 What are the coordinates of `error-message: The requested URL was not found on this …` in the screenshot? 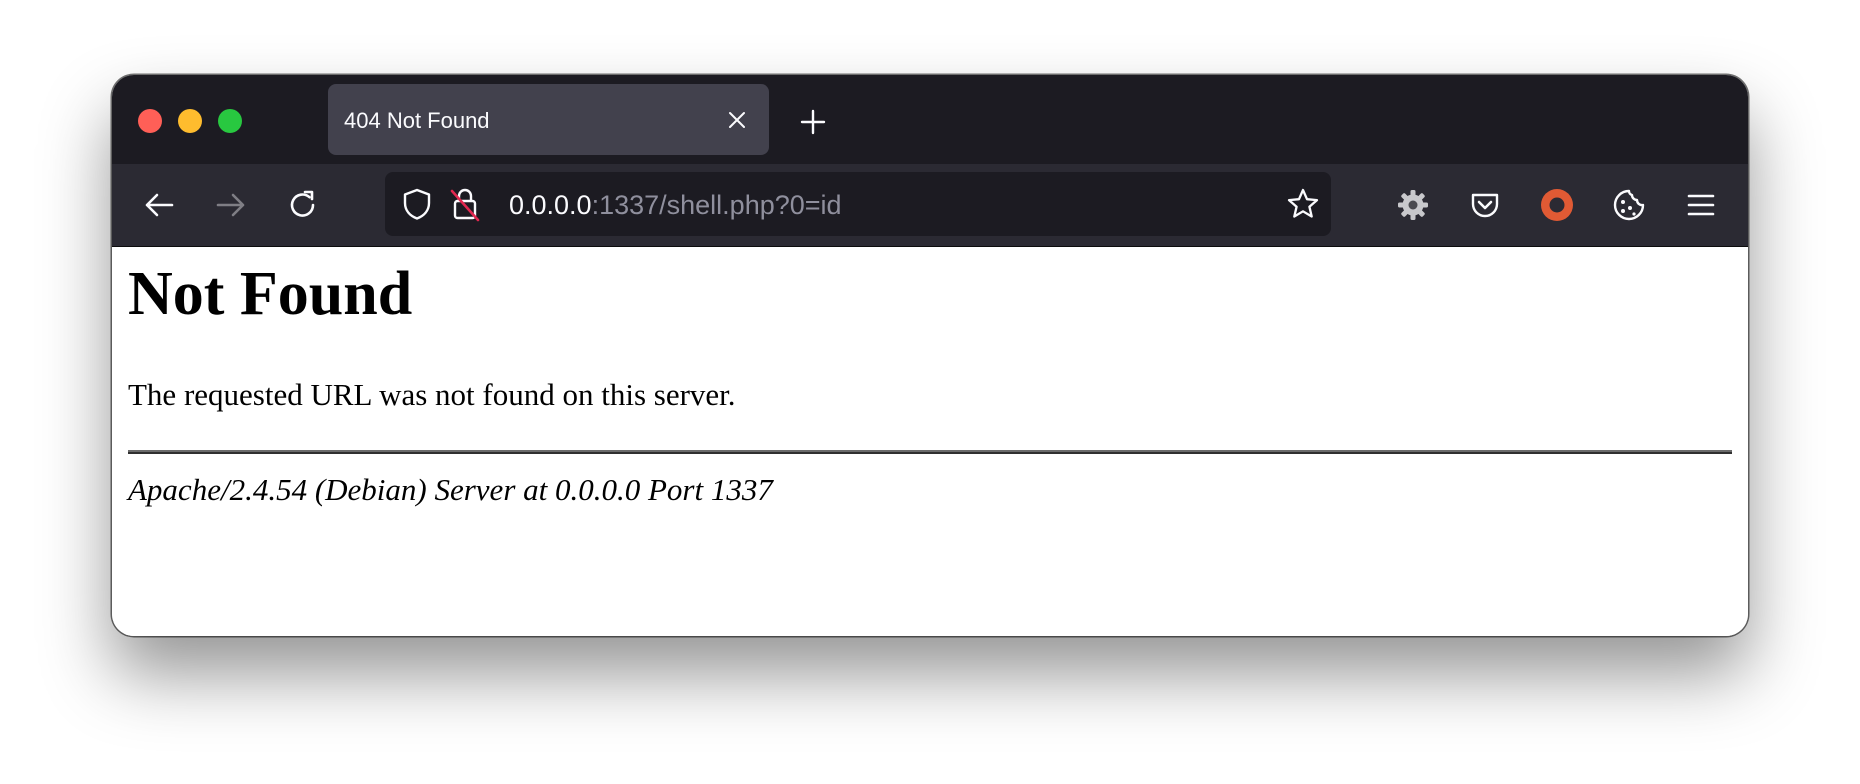 It's located at (432, 394).